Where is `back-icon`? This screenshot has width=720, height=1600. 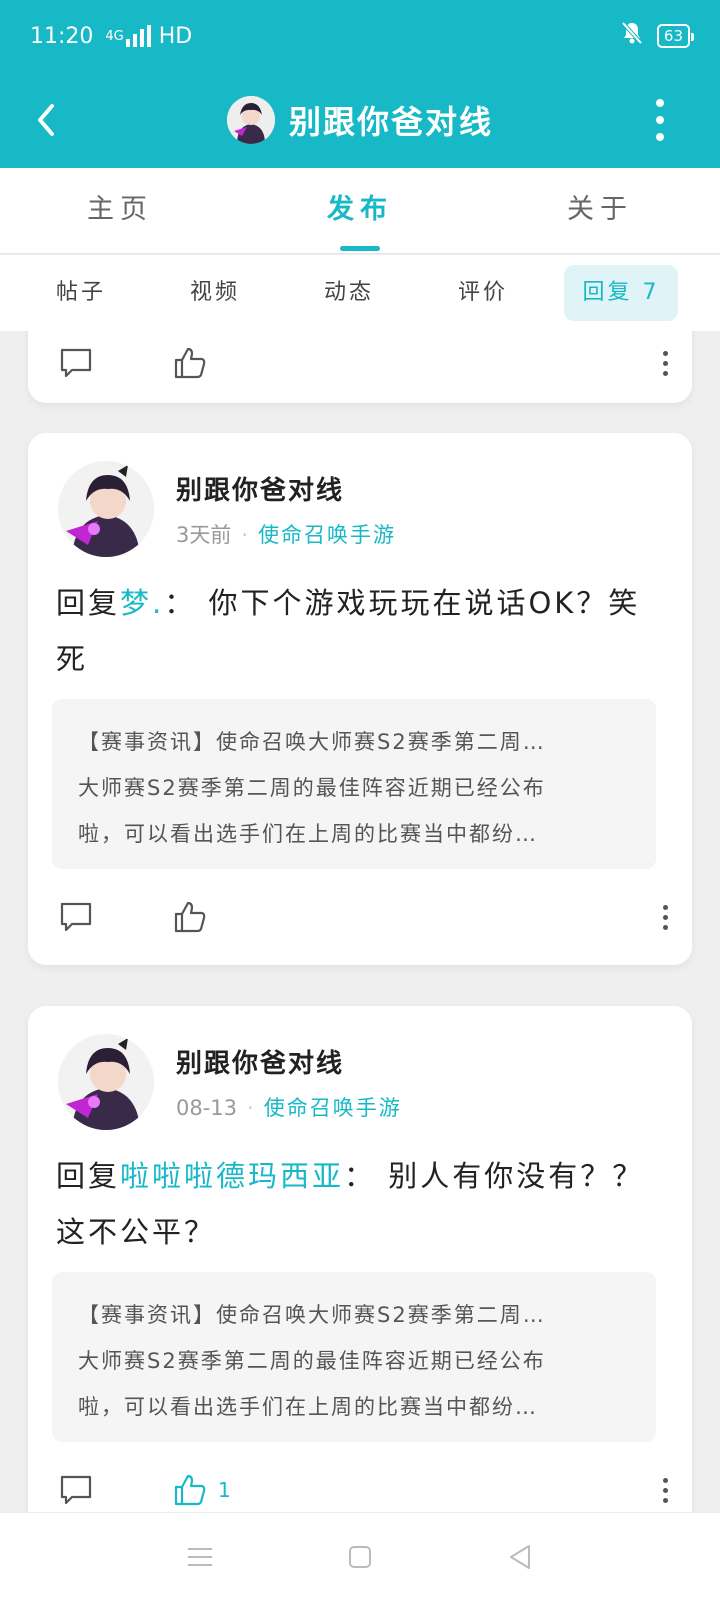 back-icon is located at coordinates (46, 120).